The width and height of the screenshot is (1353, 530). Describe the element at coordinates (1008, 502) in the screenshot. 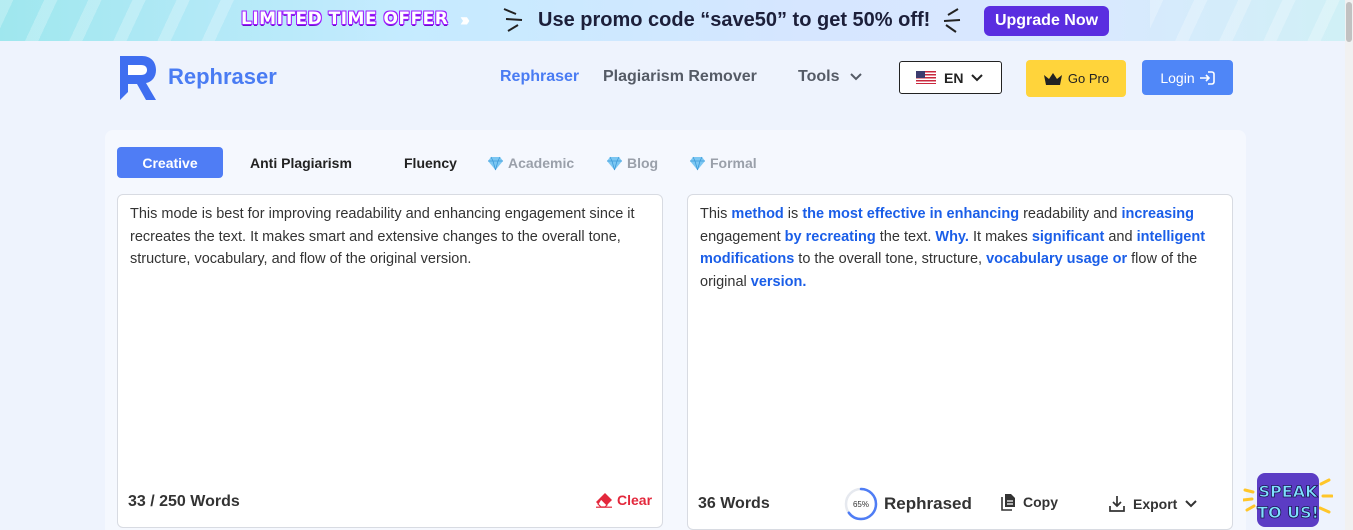

I see `copy-icon` at that location.